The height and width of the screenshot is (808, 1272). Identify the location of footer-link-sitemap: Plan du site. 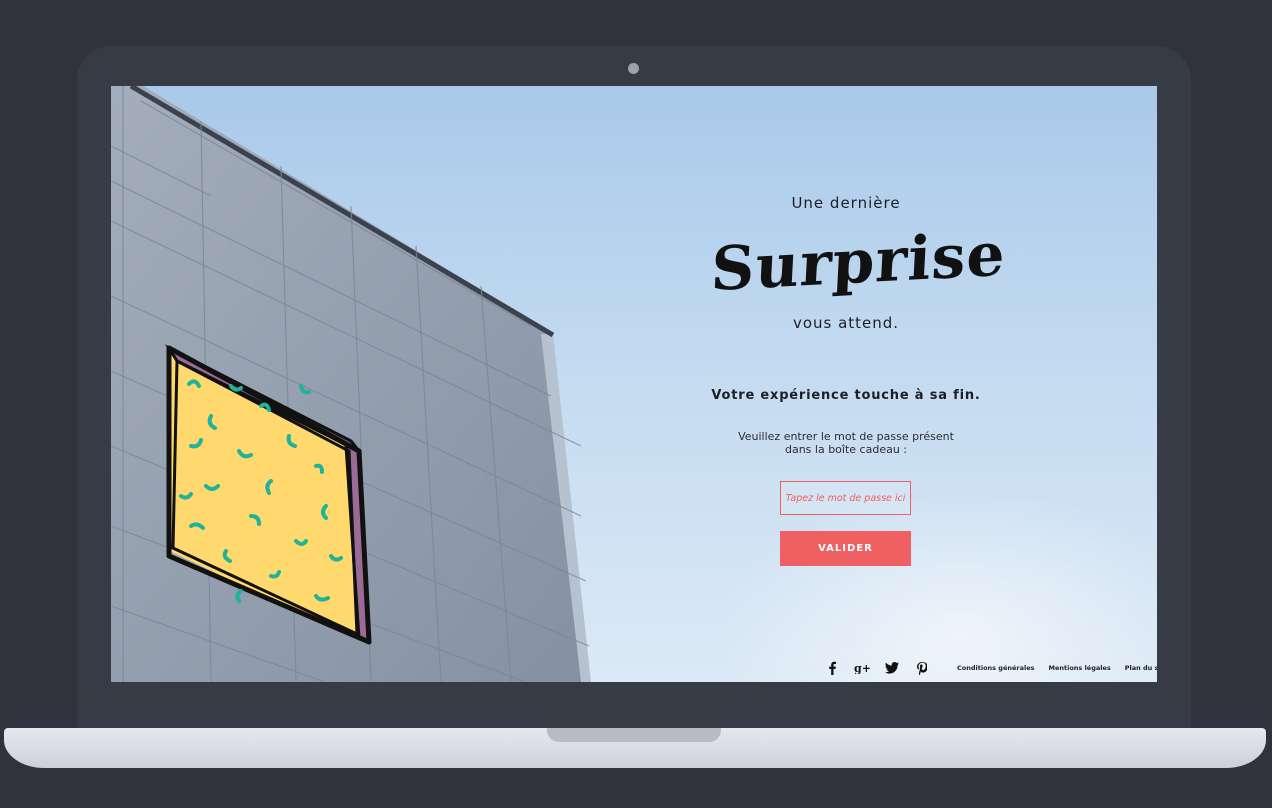
(1141, 668).